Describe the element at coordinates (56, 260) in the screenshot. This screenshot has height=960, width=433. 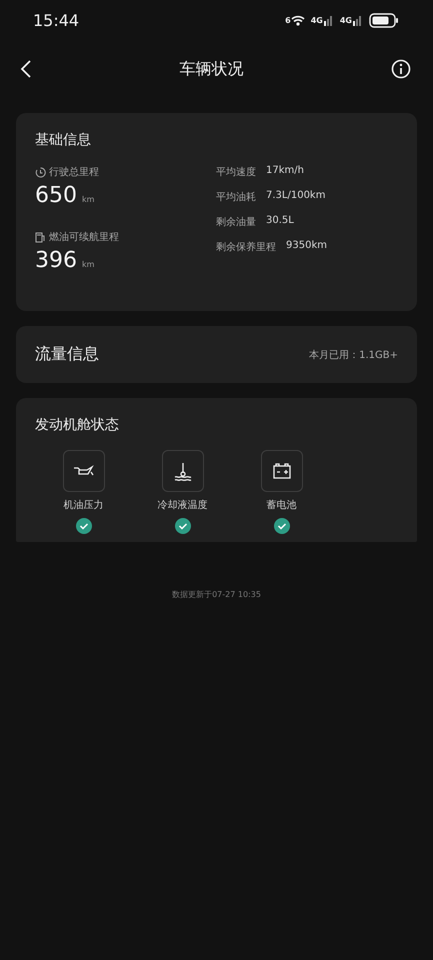
I see `stat-value: 396` at that location.